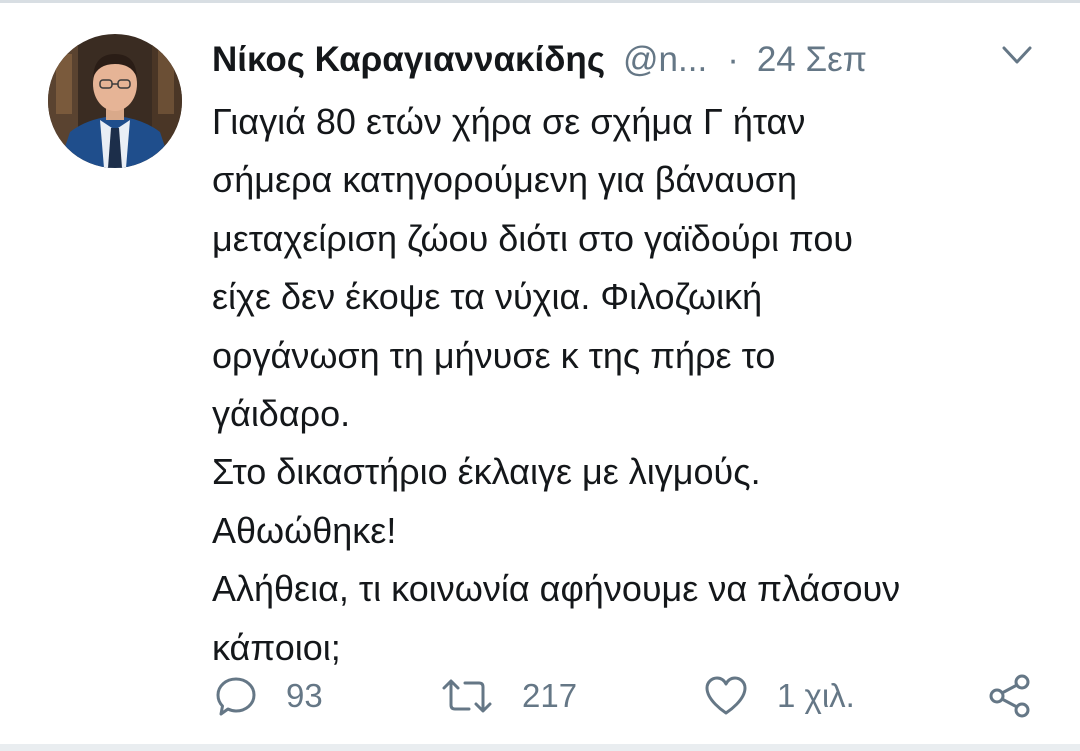 The image size is (1080, 751). What do you see at coordinates (408, 60) in the screenshot?
I see `author-name: Νίκος Καραγιαννακίδης` at bounding box center [408, 60].